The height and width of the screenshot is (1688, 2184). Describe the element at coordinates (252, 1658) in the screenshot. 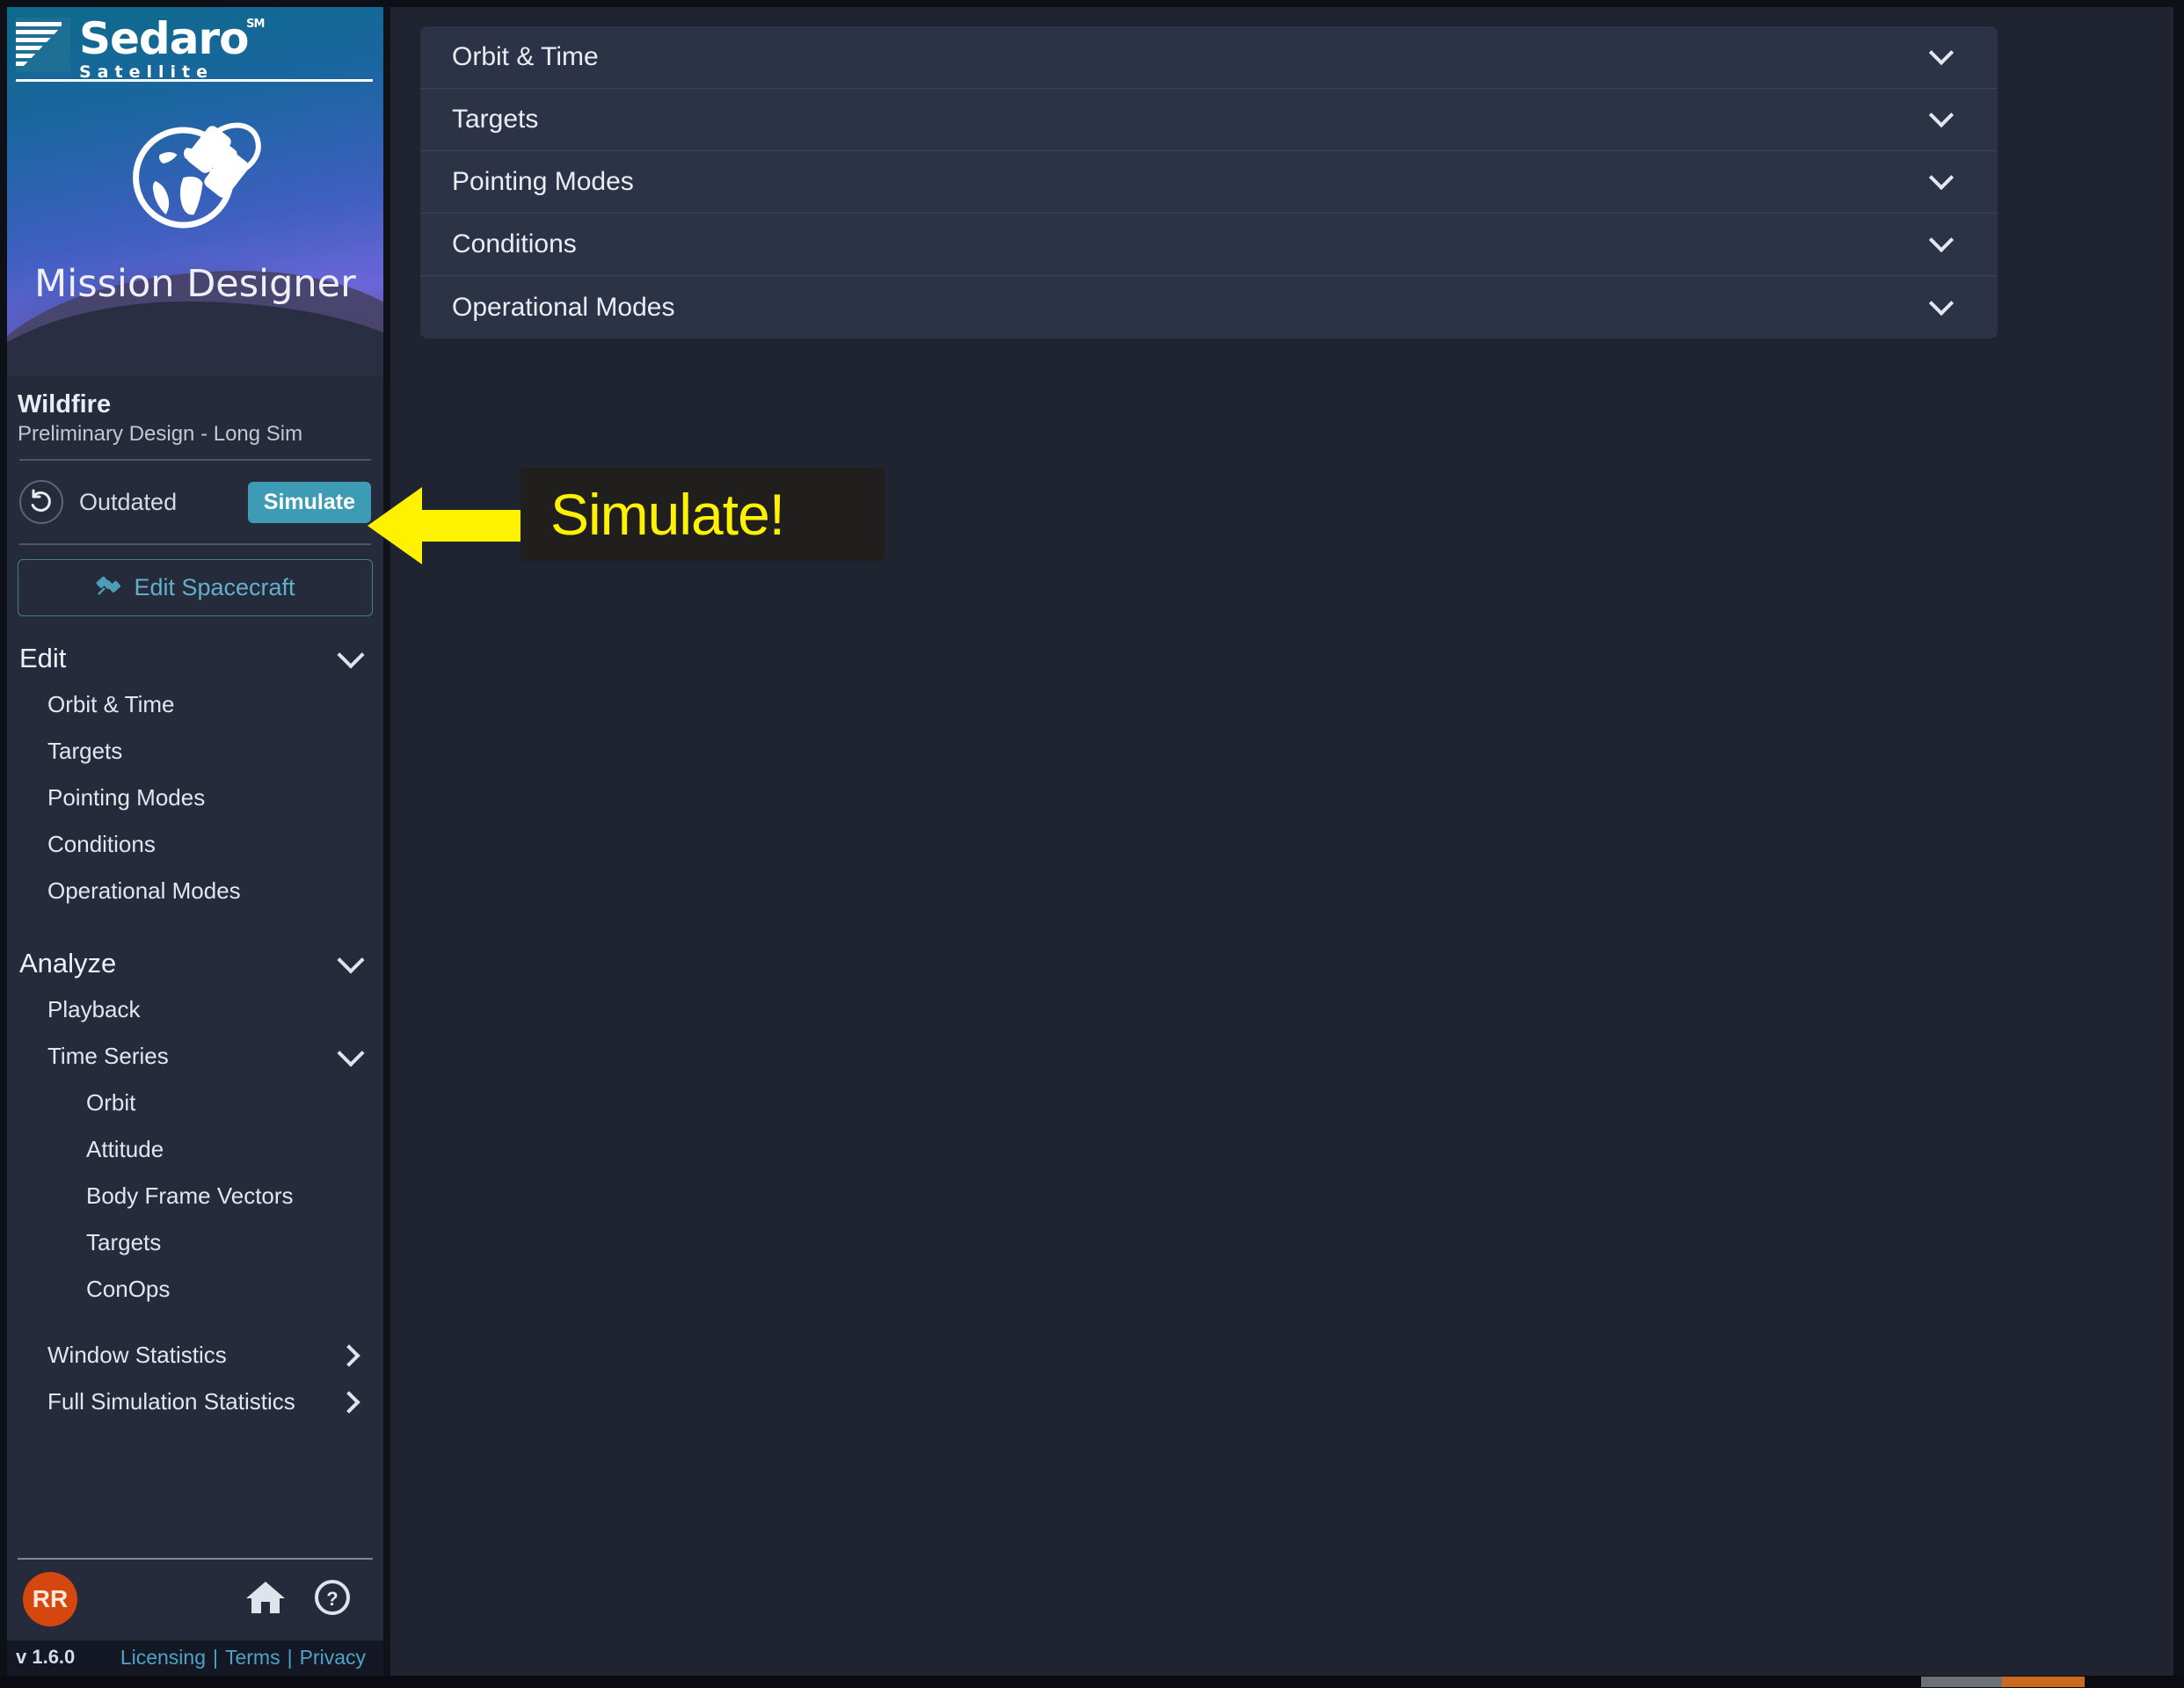

I see `terms-link: Terms` at that location.